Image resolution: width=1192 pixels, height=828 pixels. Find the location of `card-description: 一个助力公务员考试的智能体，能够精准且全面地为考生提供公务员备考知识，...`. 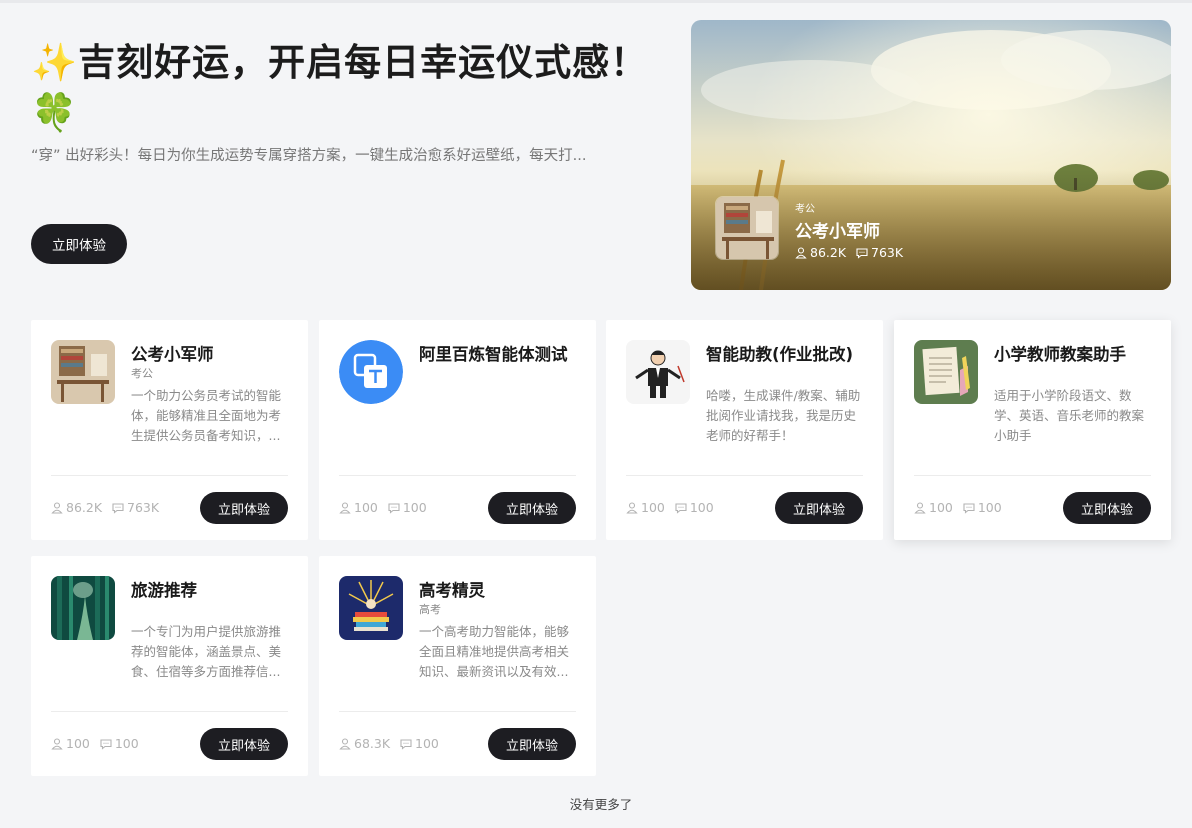

card-description: 一个助力公务员考试的智能体，能够精准且全面地为考生提供公务员备考知识，... is located at coordinates (206, 415).